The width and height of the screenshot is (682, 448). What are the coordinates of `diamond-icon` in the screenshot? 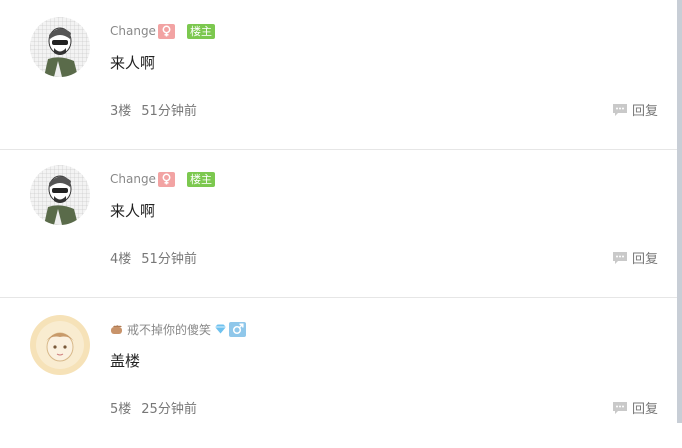 It's located at (220, 329).